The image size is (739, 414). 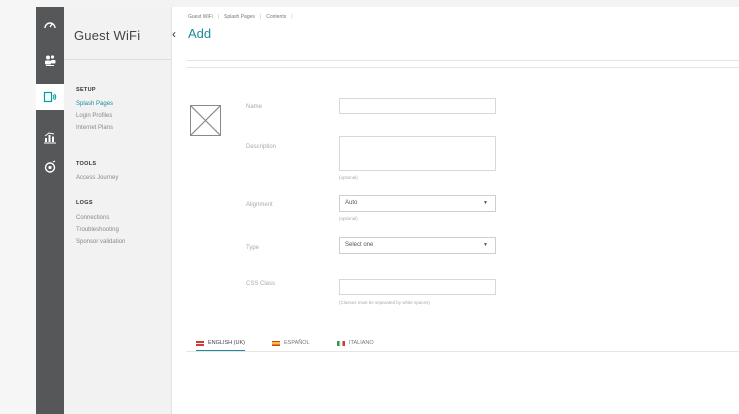 What do you see at coordinates (341, 343) in the screenshot?
I see `italy-flag-icon` at bounding box center [341, 343].